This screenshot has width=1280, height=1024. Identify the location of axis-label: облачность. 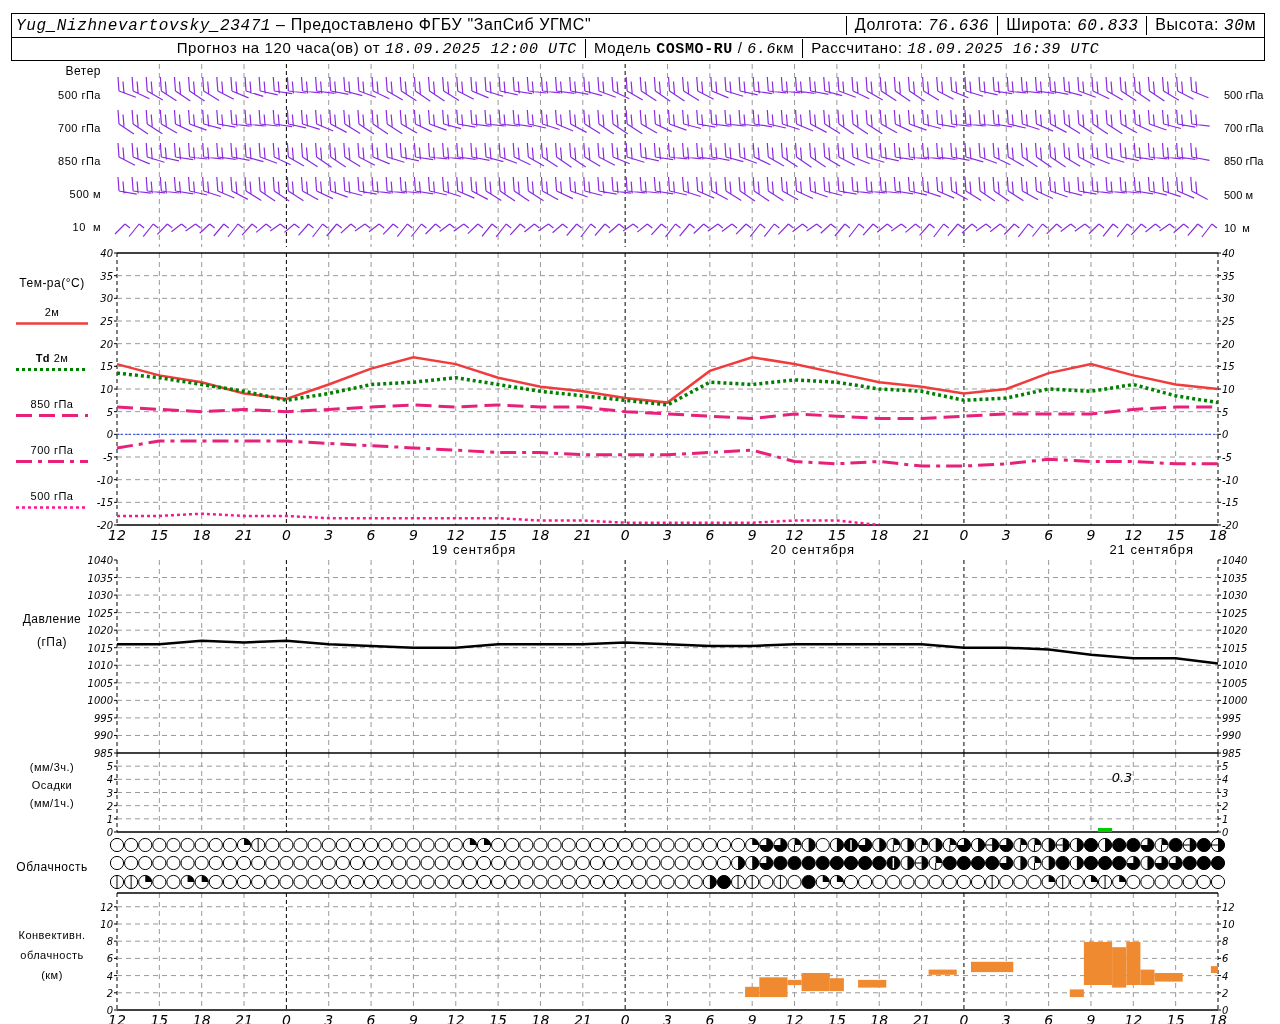
(52, 955).